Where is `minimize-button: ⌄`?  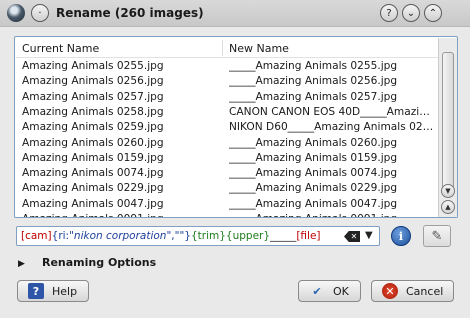
minimize-button: ⌄ is located at coordinates (411, 13).